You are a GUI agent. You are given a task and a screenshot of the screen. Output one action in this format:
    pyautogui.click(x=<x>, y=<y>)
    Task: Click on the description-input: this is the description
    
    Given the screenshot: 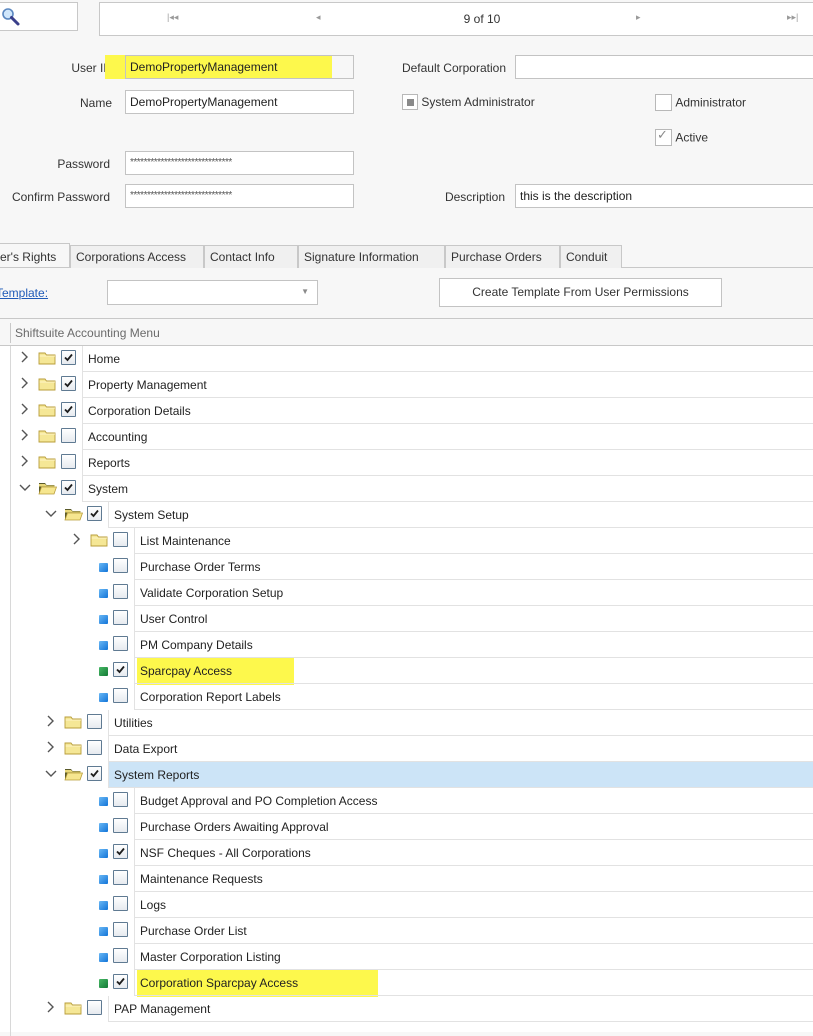 What is the action you would take?
    pyautogui.click(x=664, y=196)
    